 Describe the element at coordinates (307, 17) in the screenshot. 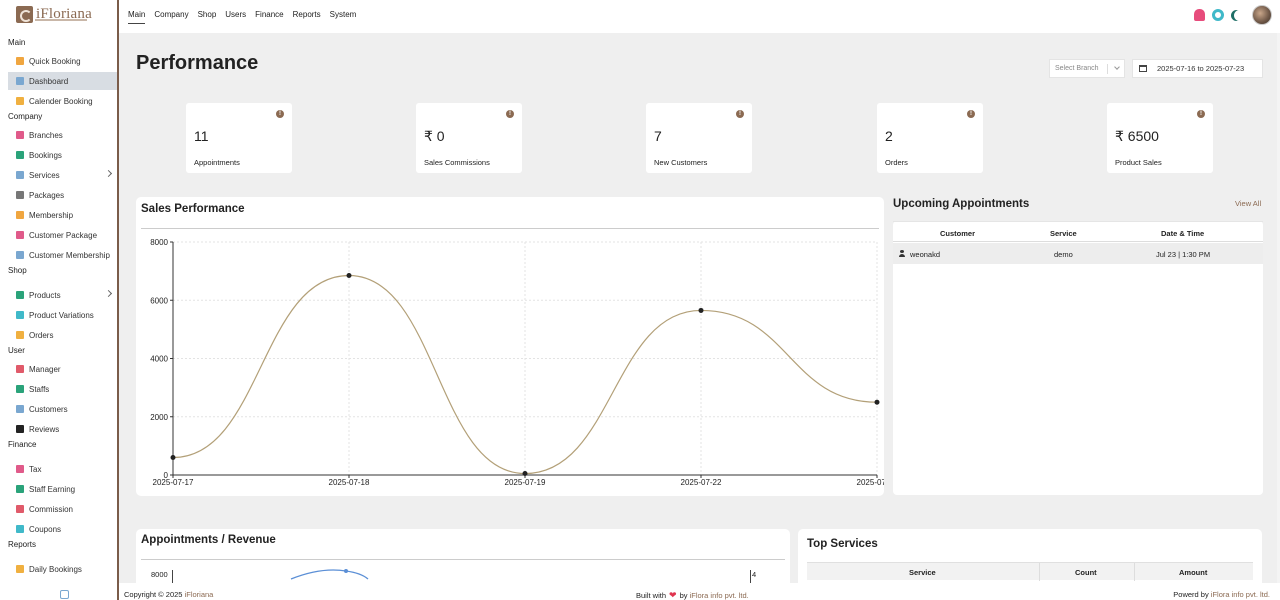

I see `top-nav-reports: Reports` at that location.